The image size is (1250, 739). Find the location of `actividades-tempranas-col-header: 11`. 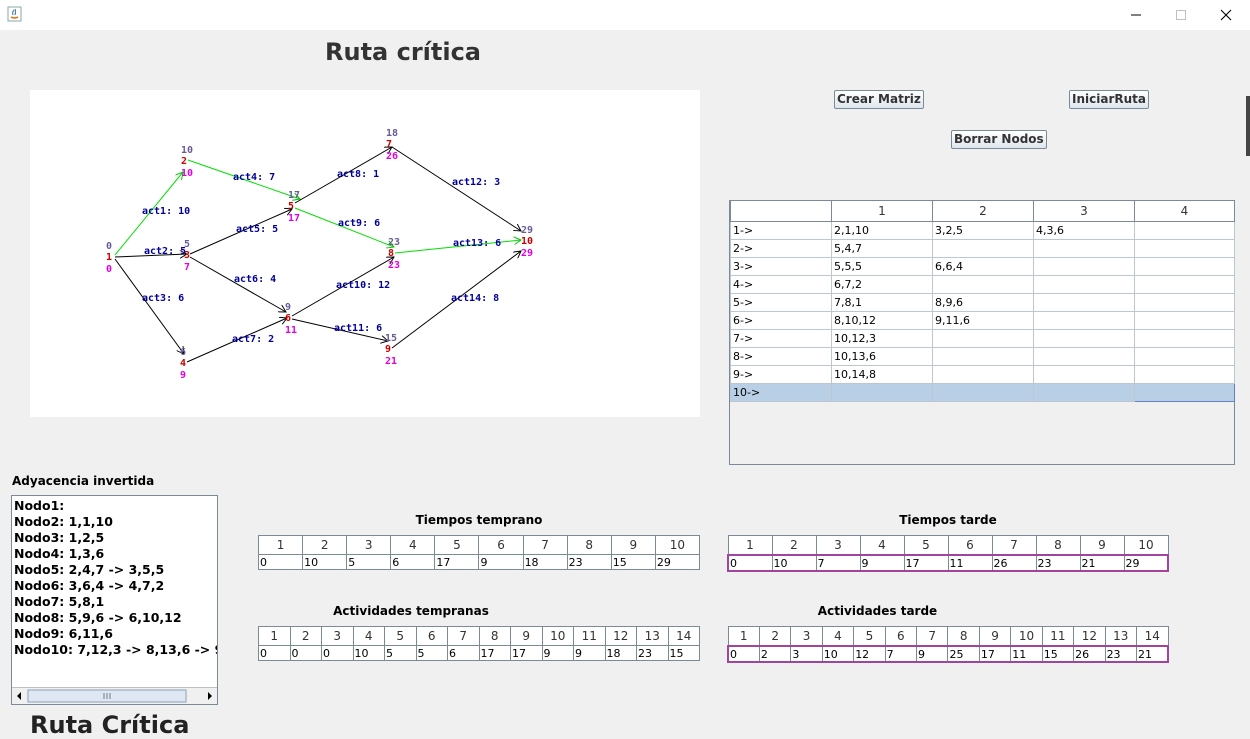

actividades-tempranas-col-header: 11 is located at coordinates (589, 636).